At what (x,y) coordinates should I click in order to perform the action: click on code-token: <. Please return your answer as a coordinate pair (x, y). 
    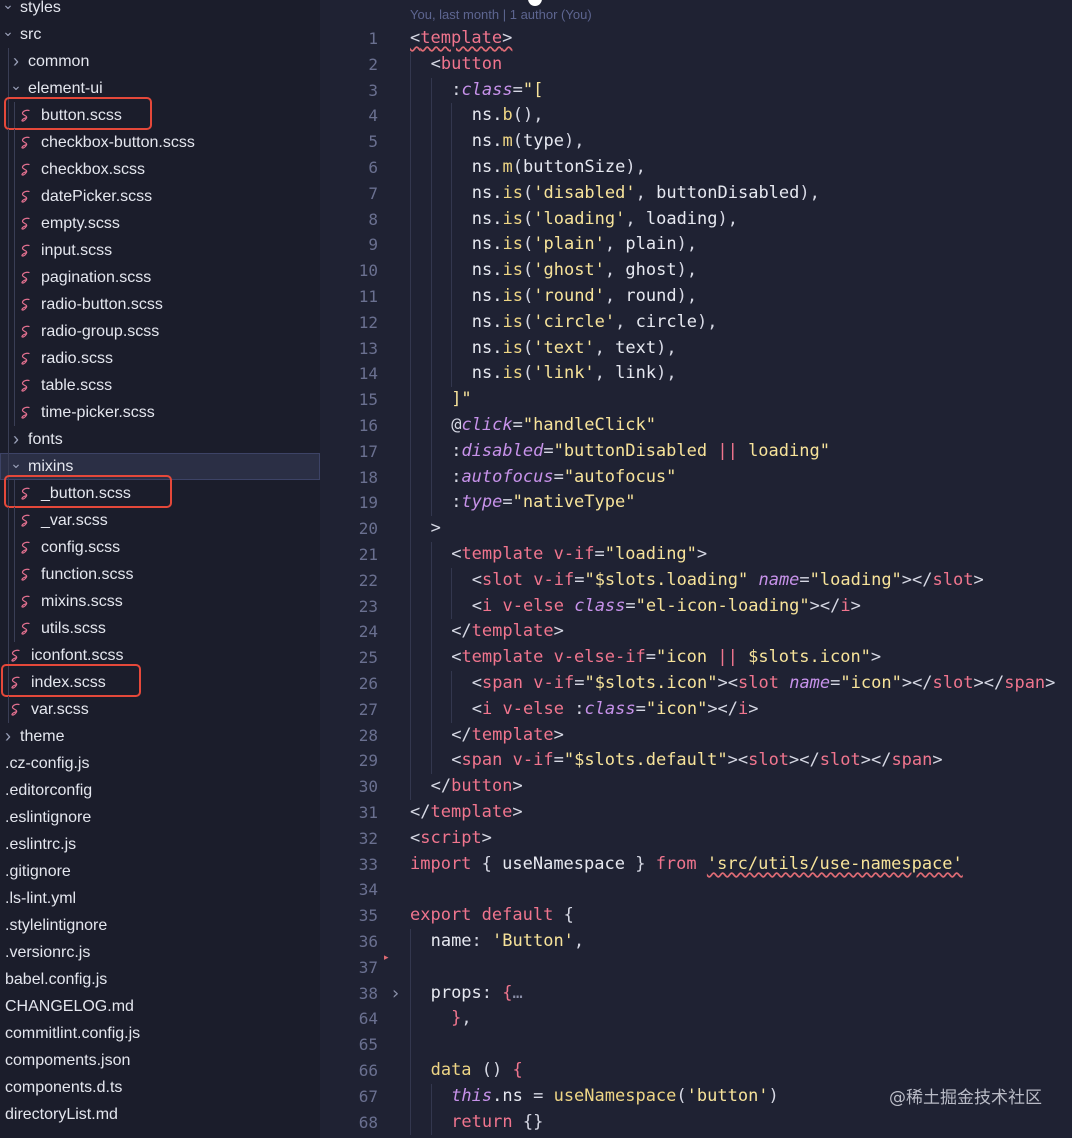
    Looking at the image, I should click on (456, 657).